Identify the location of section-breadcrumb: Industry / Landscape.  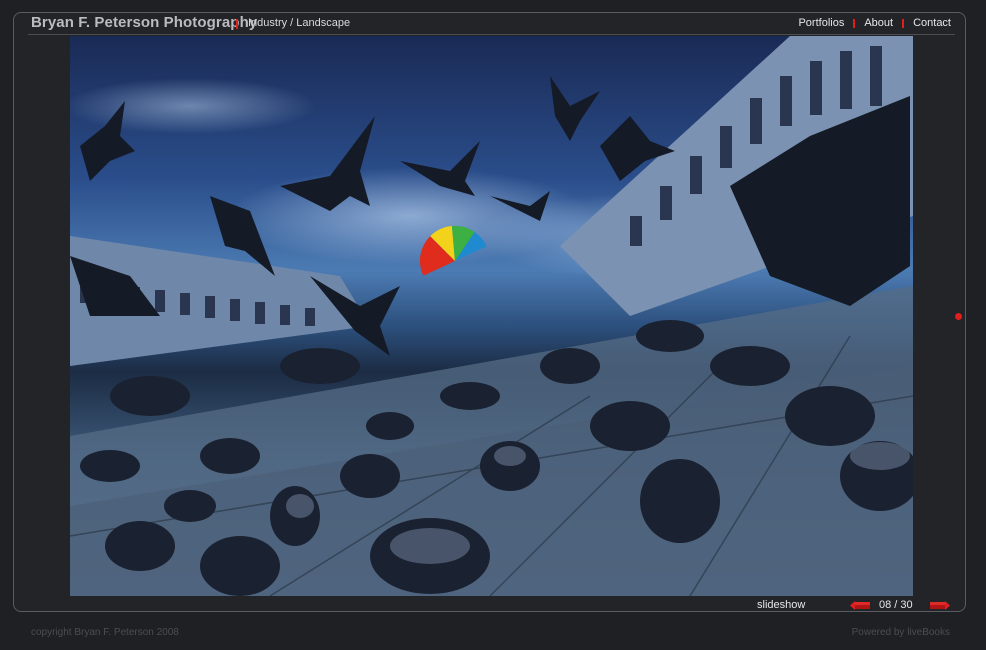
(299, 23).